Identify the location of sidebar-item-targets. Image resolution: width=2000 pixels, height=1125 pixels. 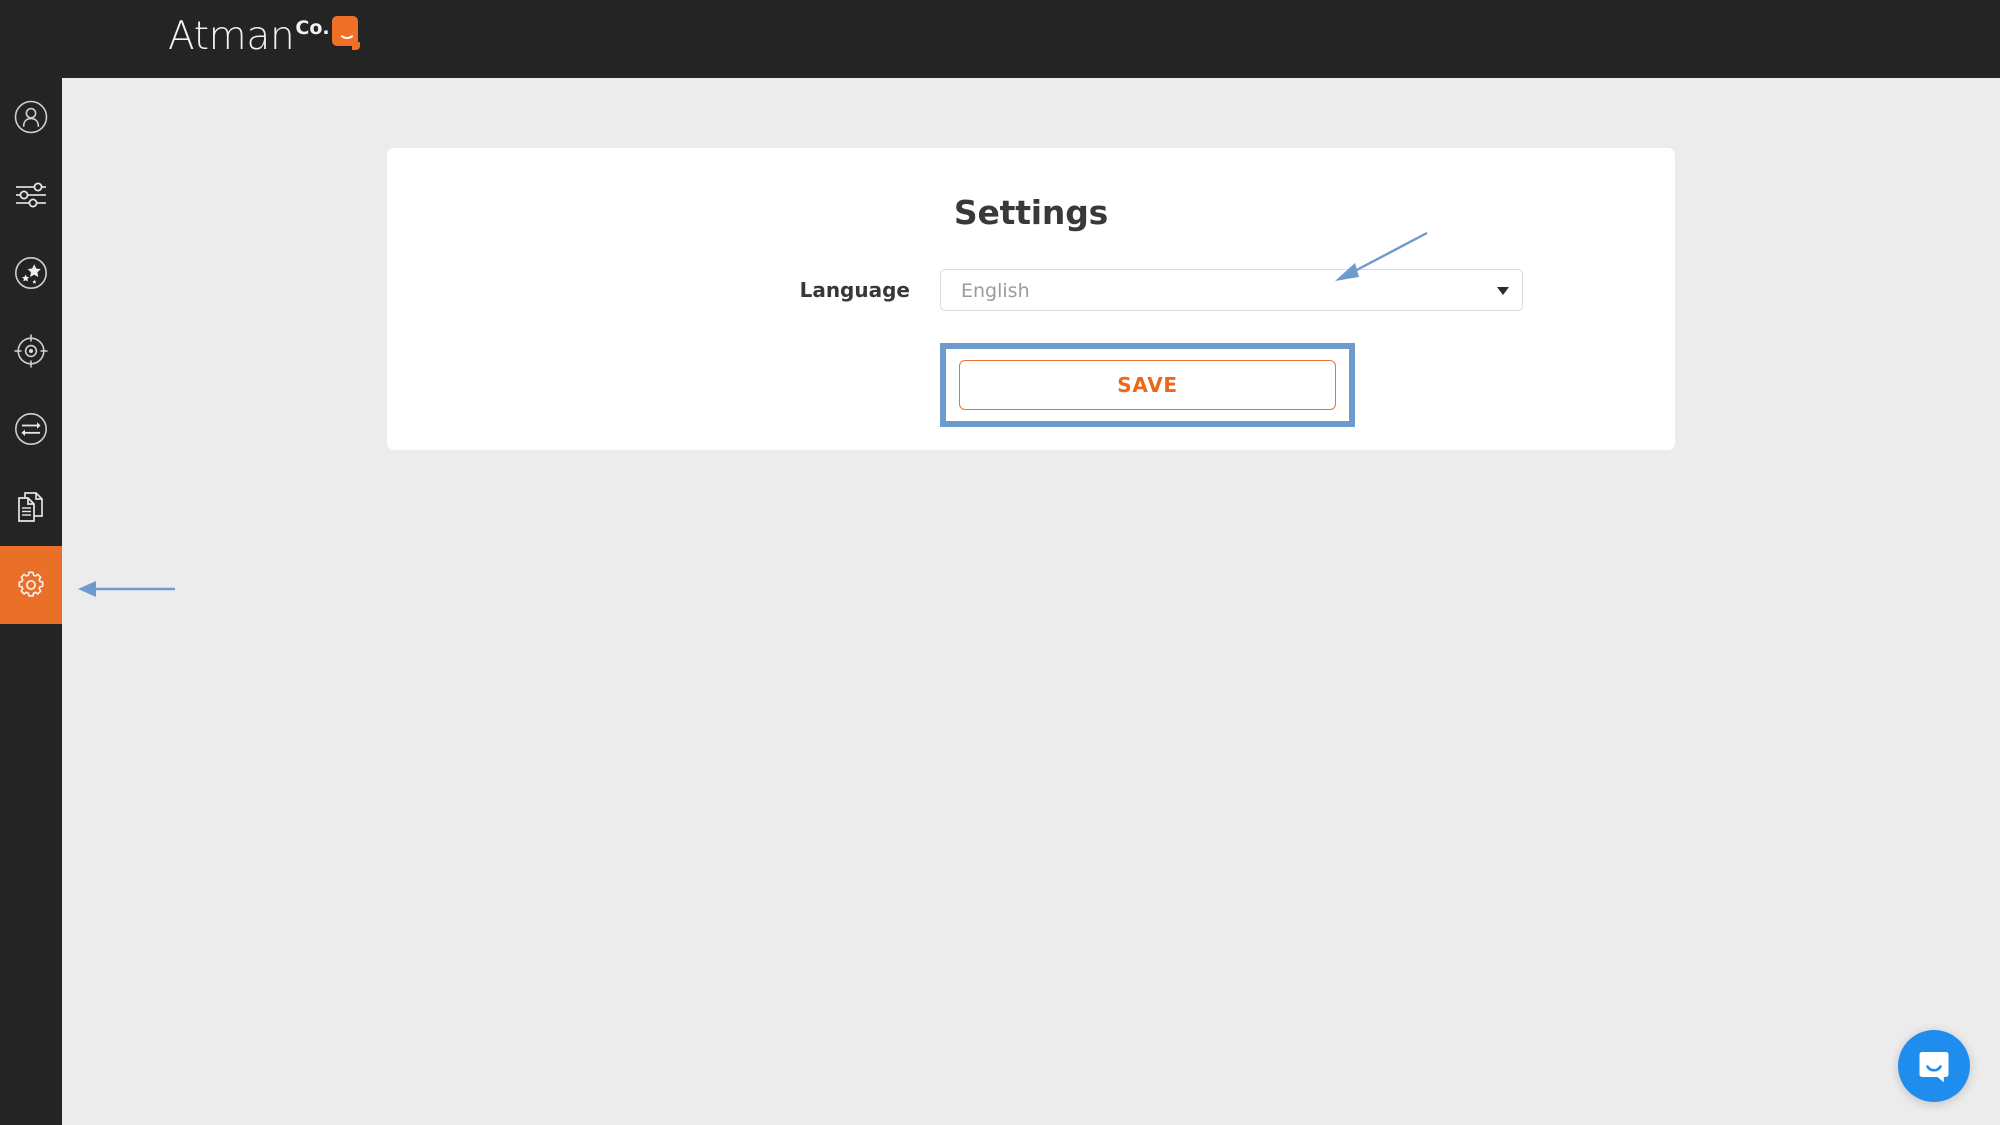
(31, 351).